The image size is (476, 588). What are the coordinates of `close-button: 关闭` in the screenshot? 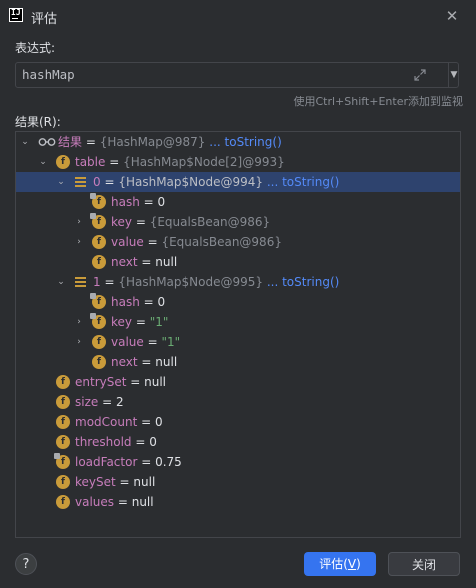 It's located at (424, 564).